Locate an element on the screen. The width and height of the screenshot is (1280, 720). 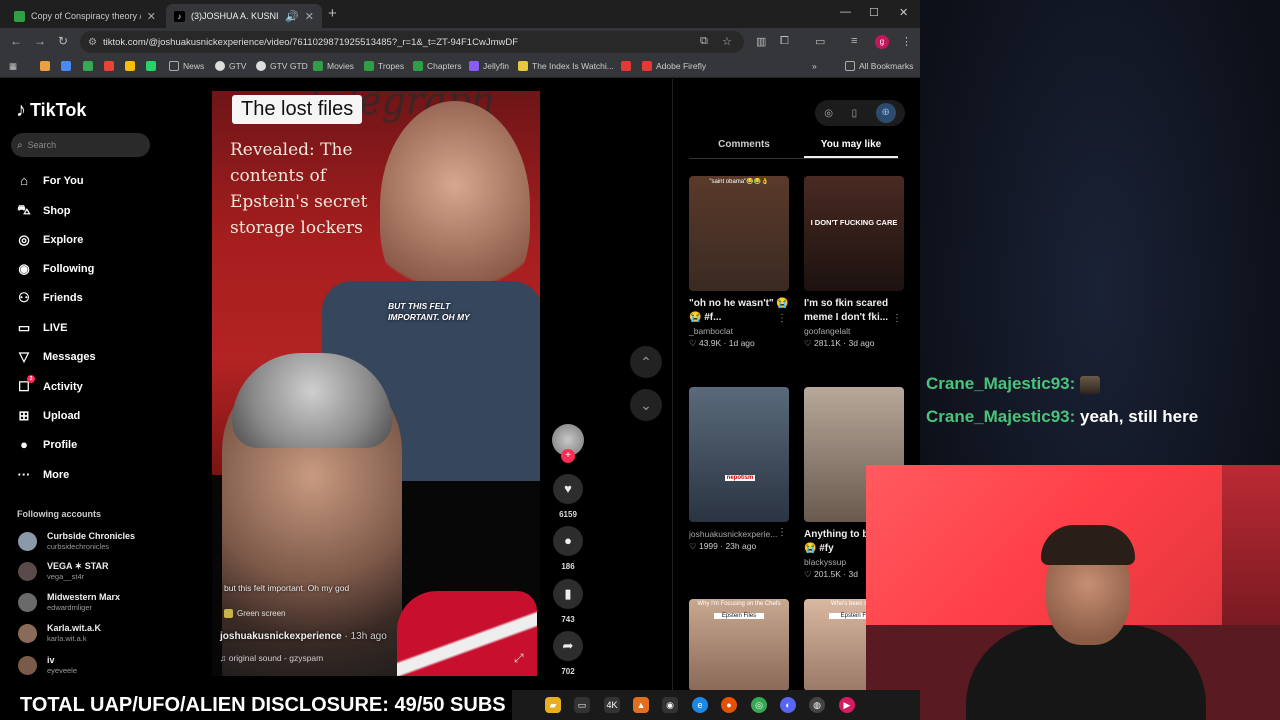
forward-icon: → is located at coordinates (40, 41).